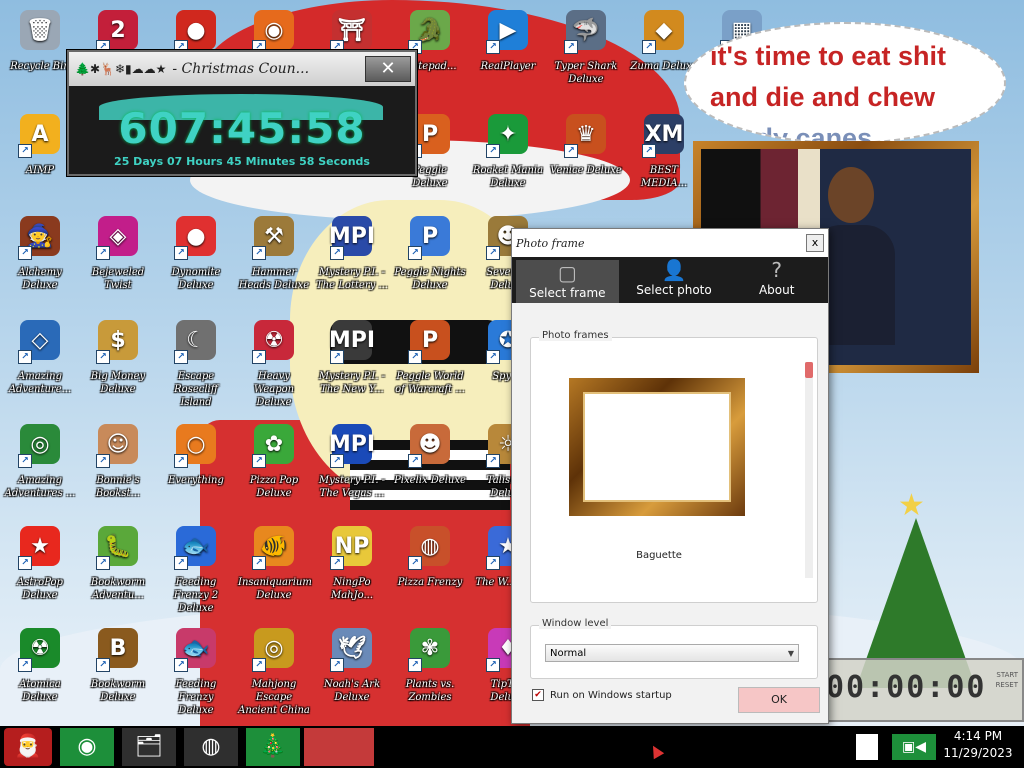  What do you see at coordinates (809, 470) in the screenshot?
I see `frames-scrollbar` at bounding box center [809, 470].